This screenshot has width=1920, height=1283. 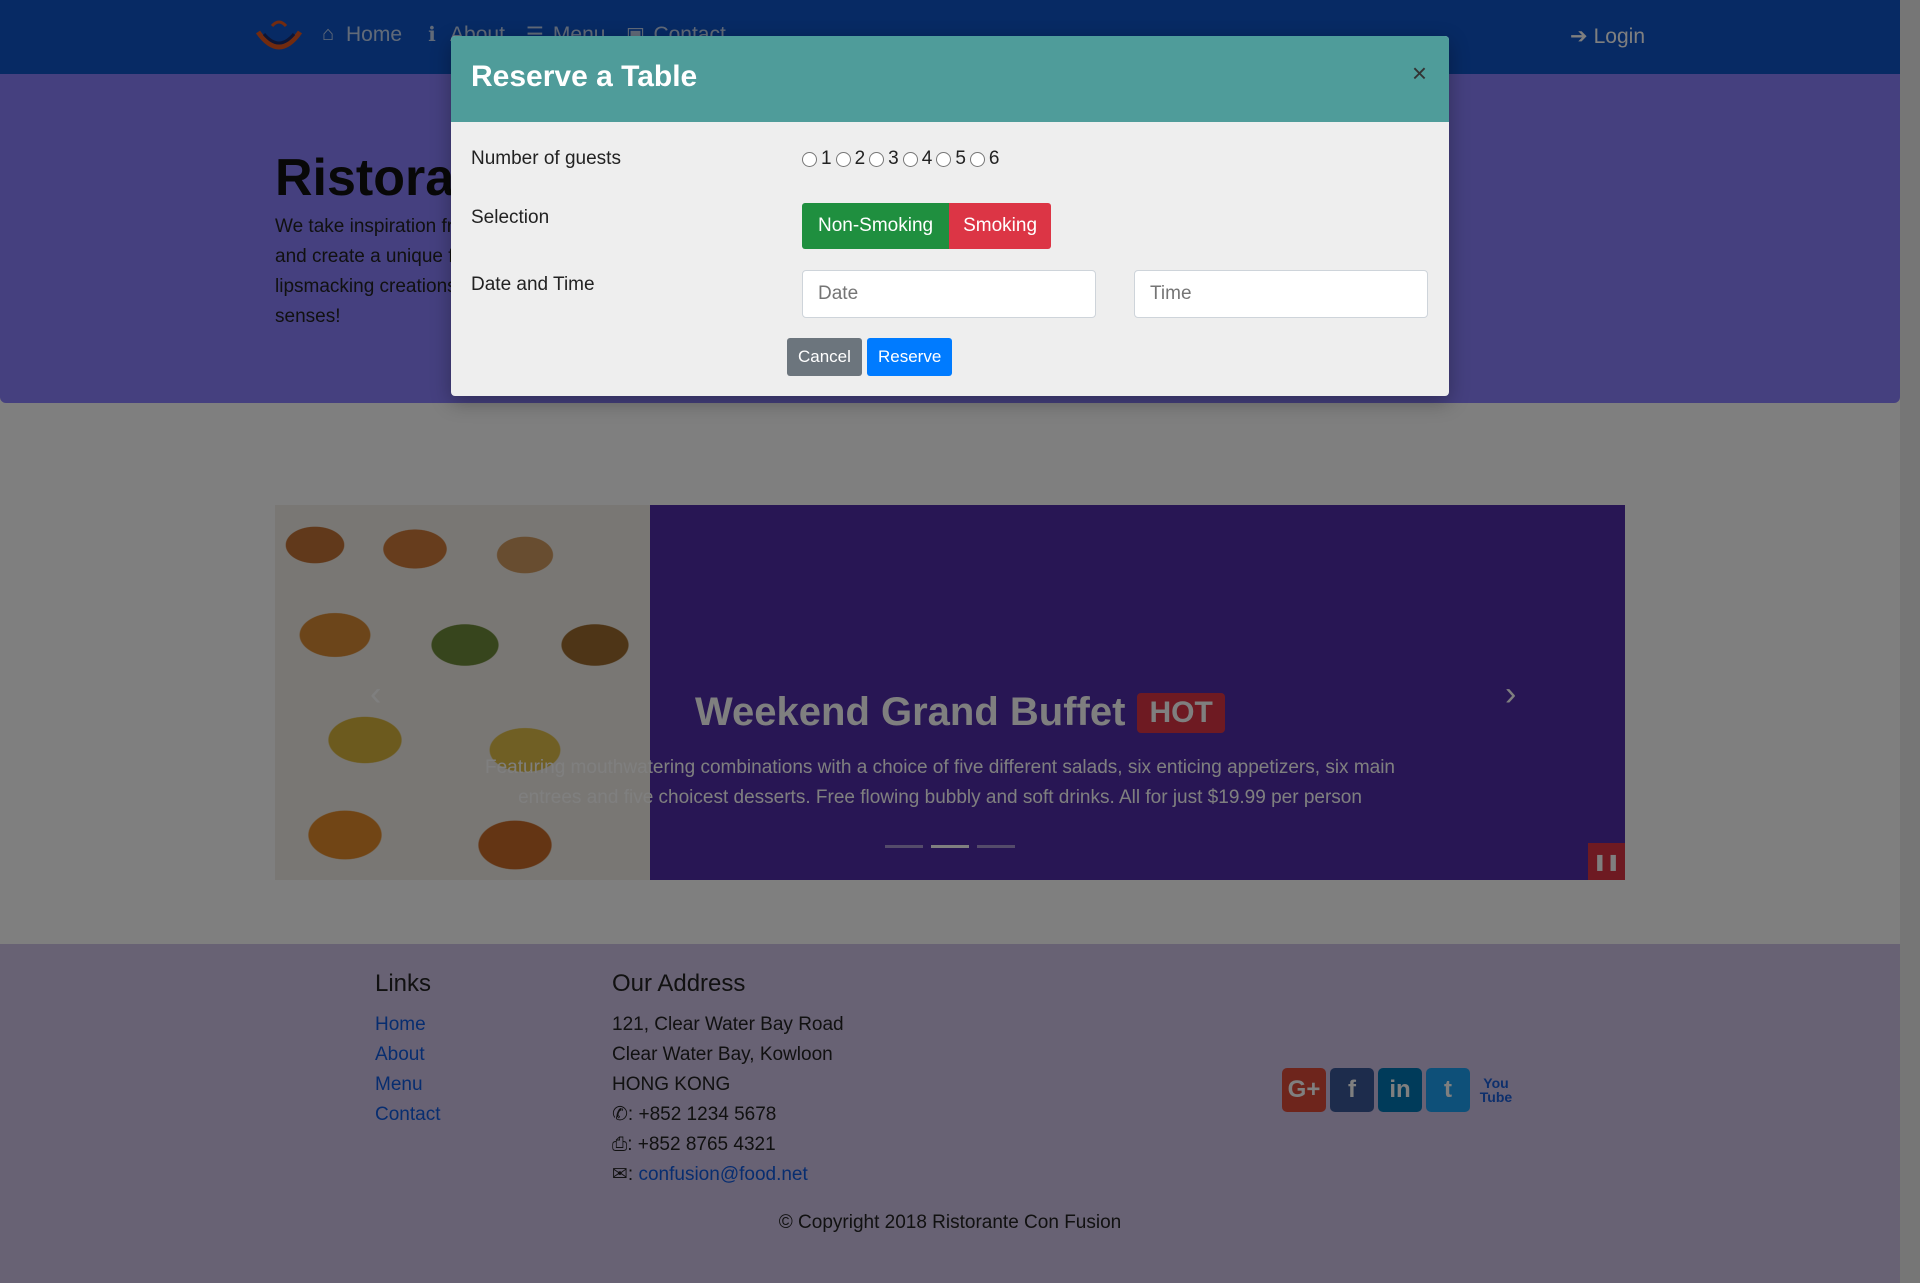 What do you see at coordinates (1281, 294) in the screenshot?
I see `time-input` at bounding box center [1281, 294].